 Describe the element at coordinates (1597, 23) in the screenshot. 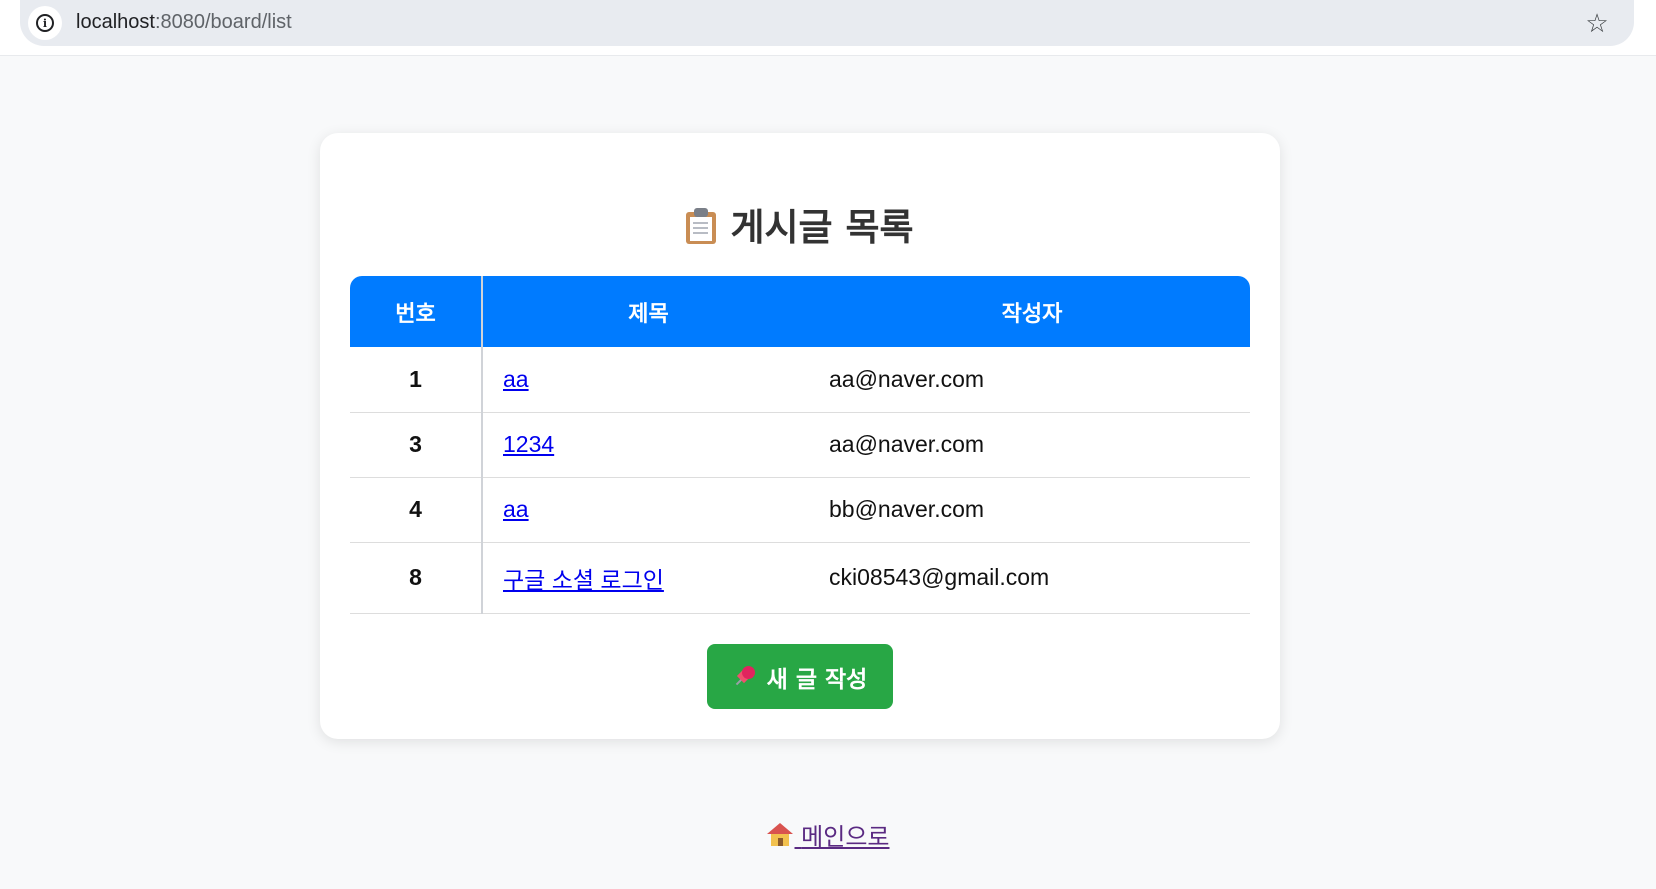

I see `bookmark-star-icon: ☆` at that location.